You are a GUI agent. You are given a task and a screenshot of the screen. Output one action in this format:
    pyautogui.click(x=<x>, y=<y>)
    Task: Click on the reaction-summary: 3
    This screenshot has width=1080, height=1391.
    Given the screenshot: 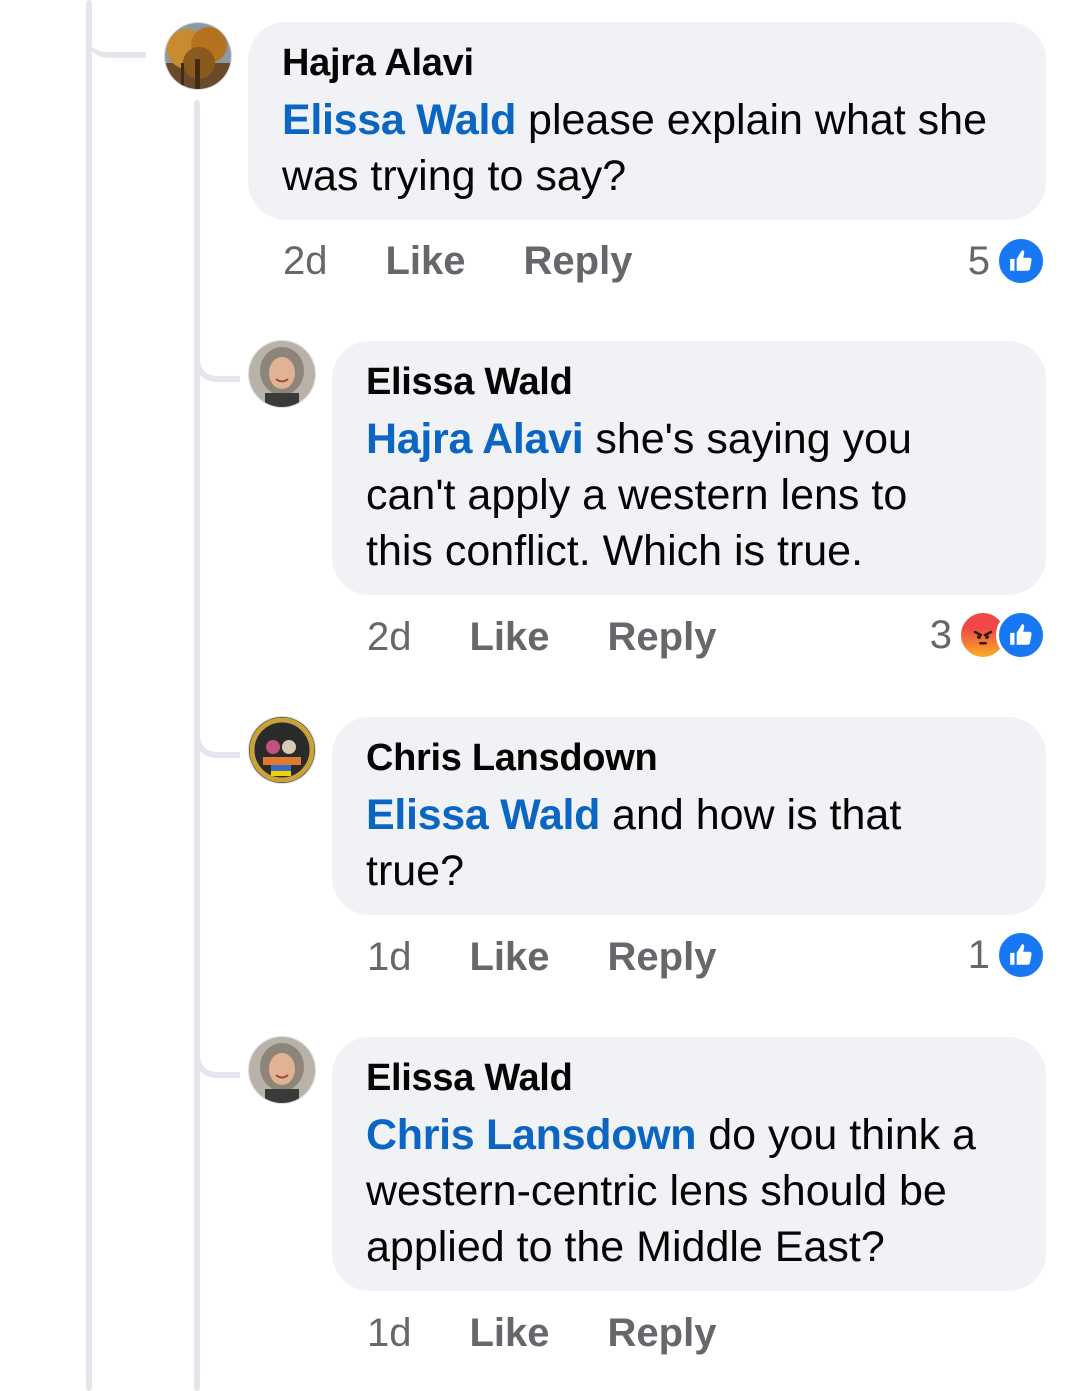 What is the action you would take?
    pyautogui.click(x=988, y=635)
    